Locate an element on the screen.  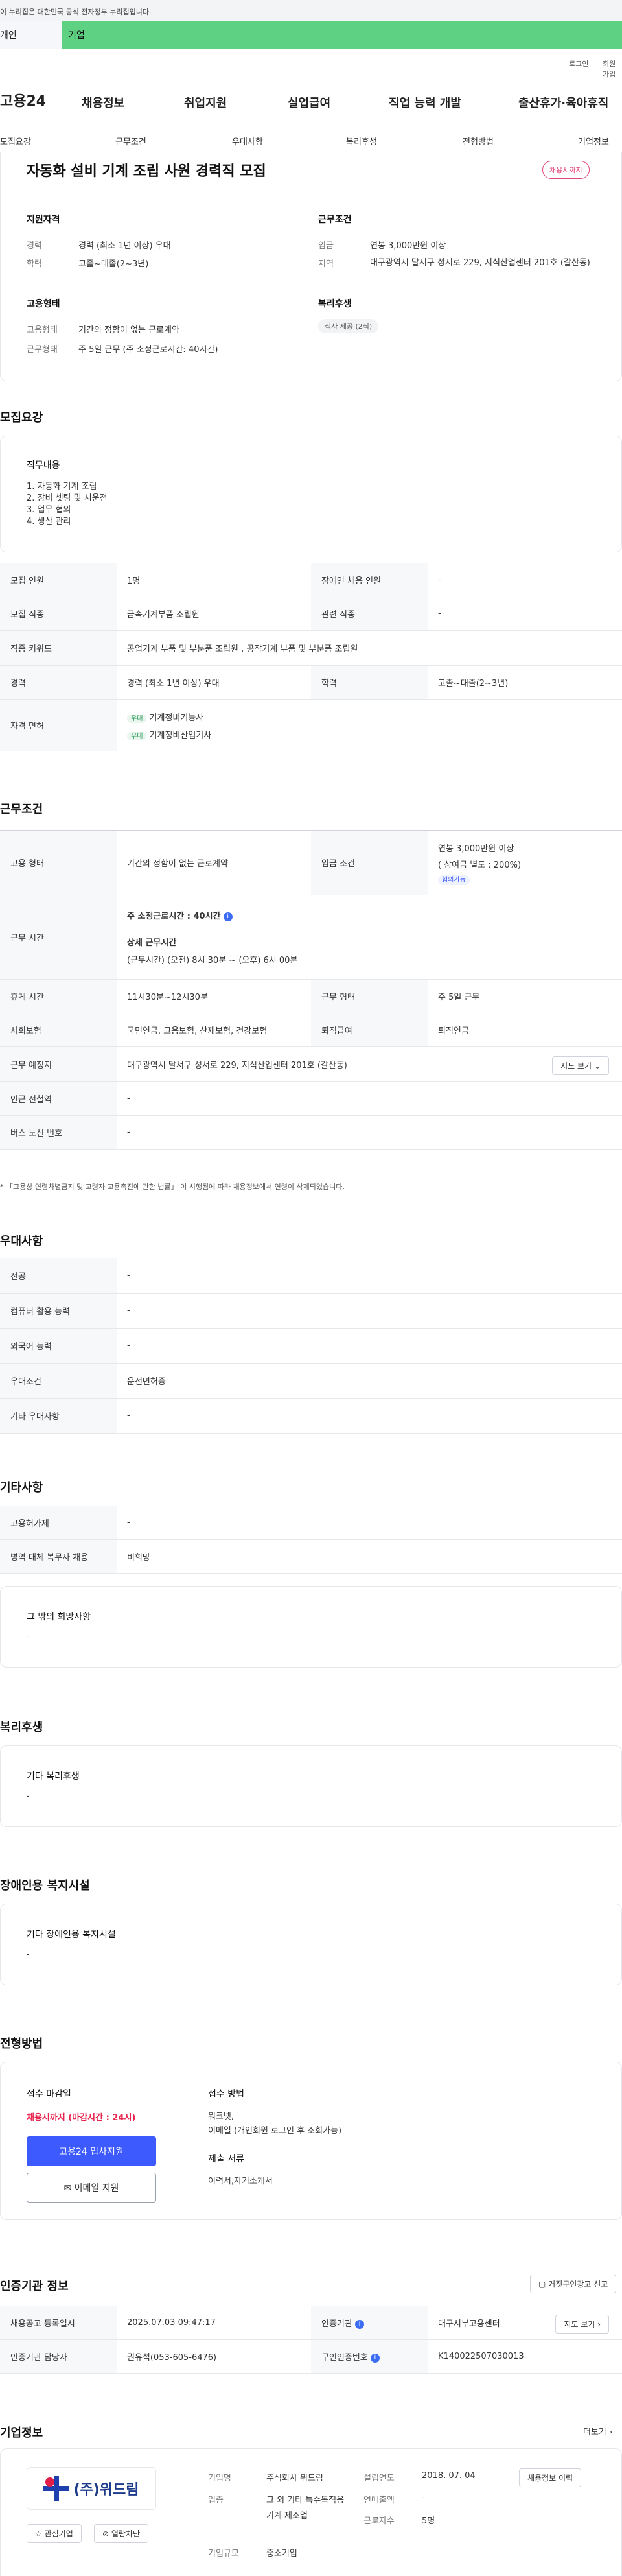
docs-heading: 제출 서류 is located at coordinates (226, 2159).